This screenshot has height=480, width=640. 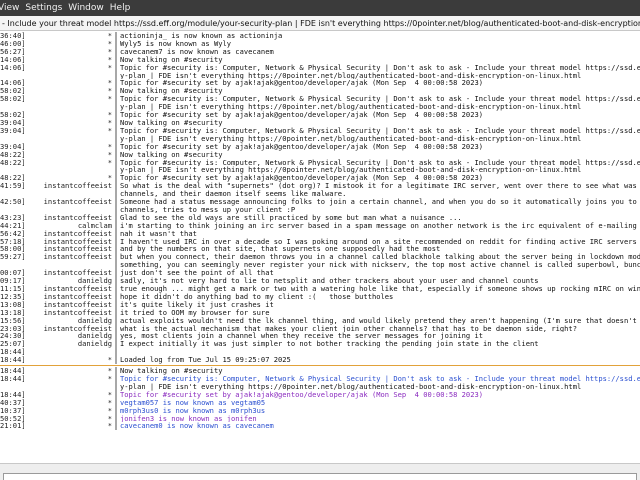 What do you see at coordinates (12, 249) in the screenshot?
I see `timestamp: 58:00]` at bounding box center [12, 249].